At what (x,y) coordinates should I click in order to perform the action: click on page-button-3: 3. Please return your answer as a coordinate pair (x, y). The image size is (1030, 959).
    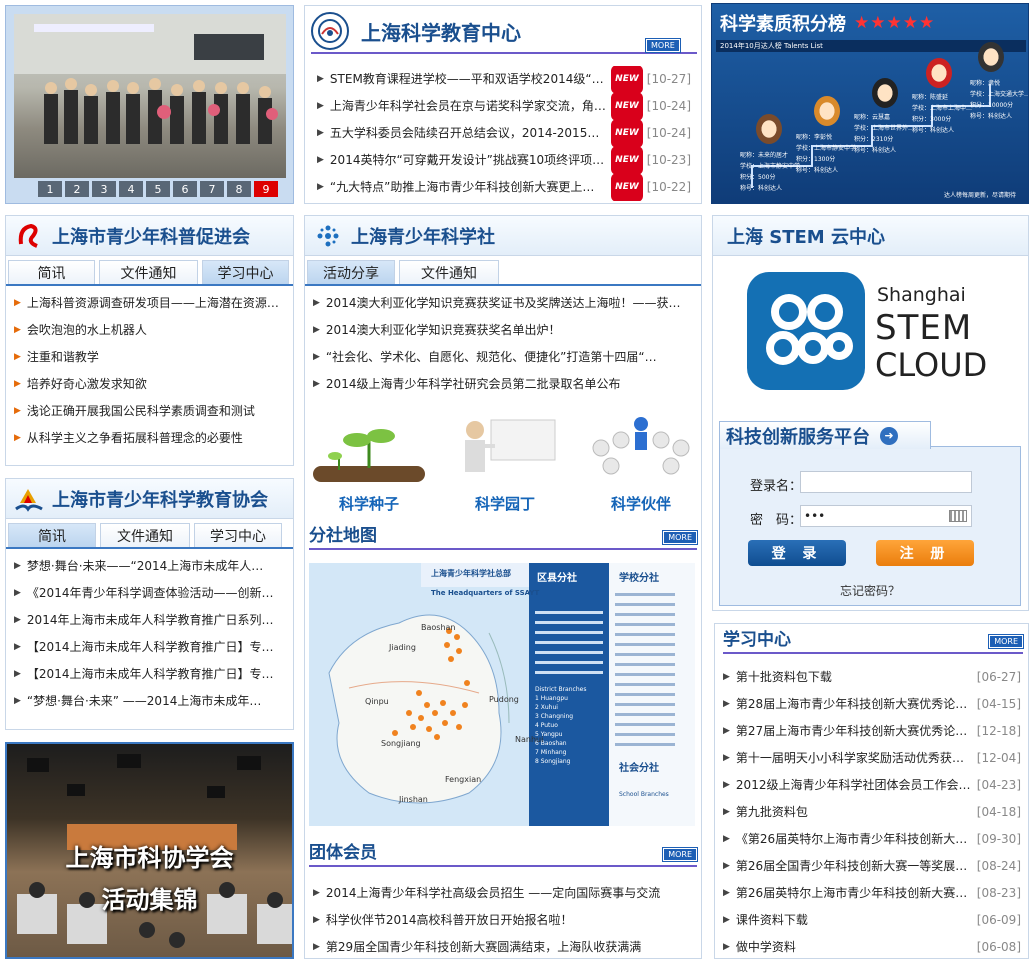
    Looking at the image, I should click on (104, 189).